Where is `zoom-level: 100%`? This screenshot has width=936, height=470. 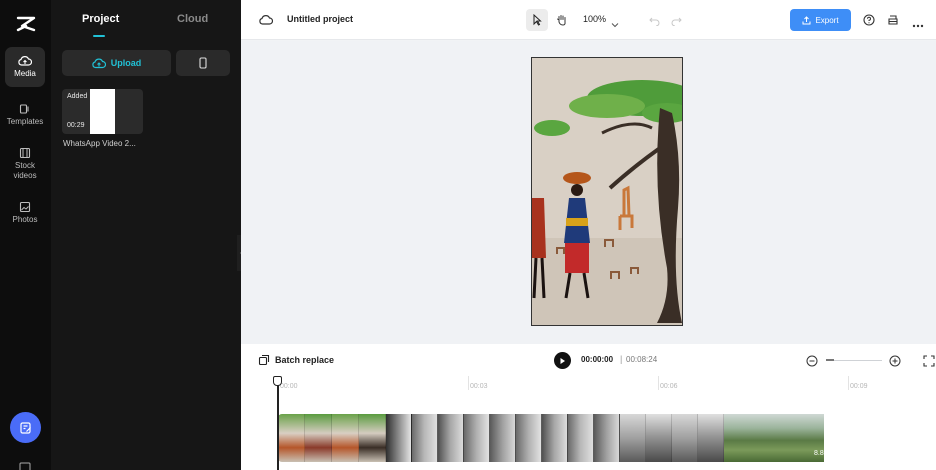 zoom-level: 100% is located at coordinates (594, 19).